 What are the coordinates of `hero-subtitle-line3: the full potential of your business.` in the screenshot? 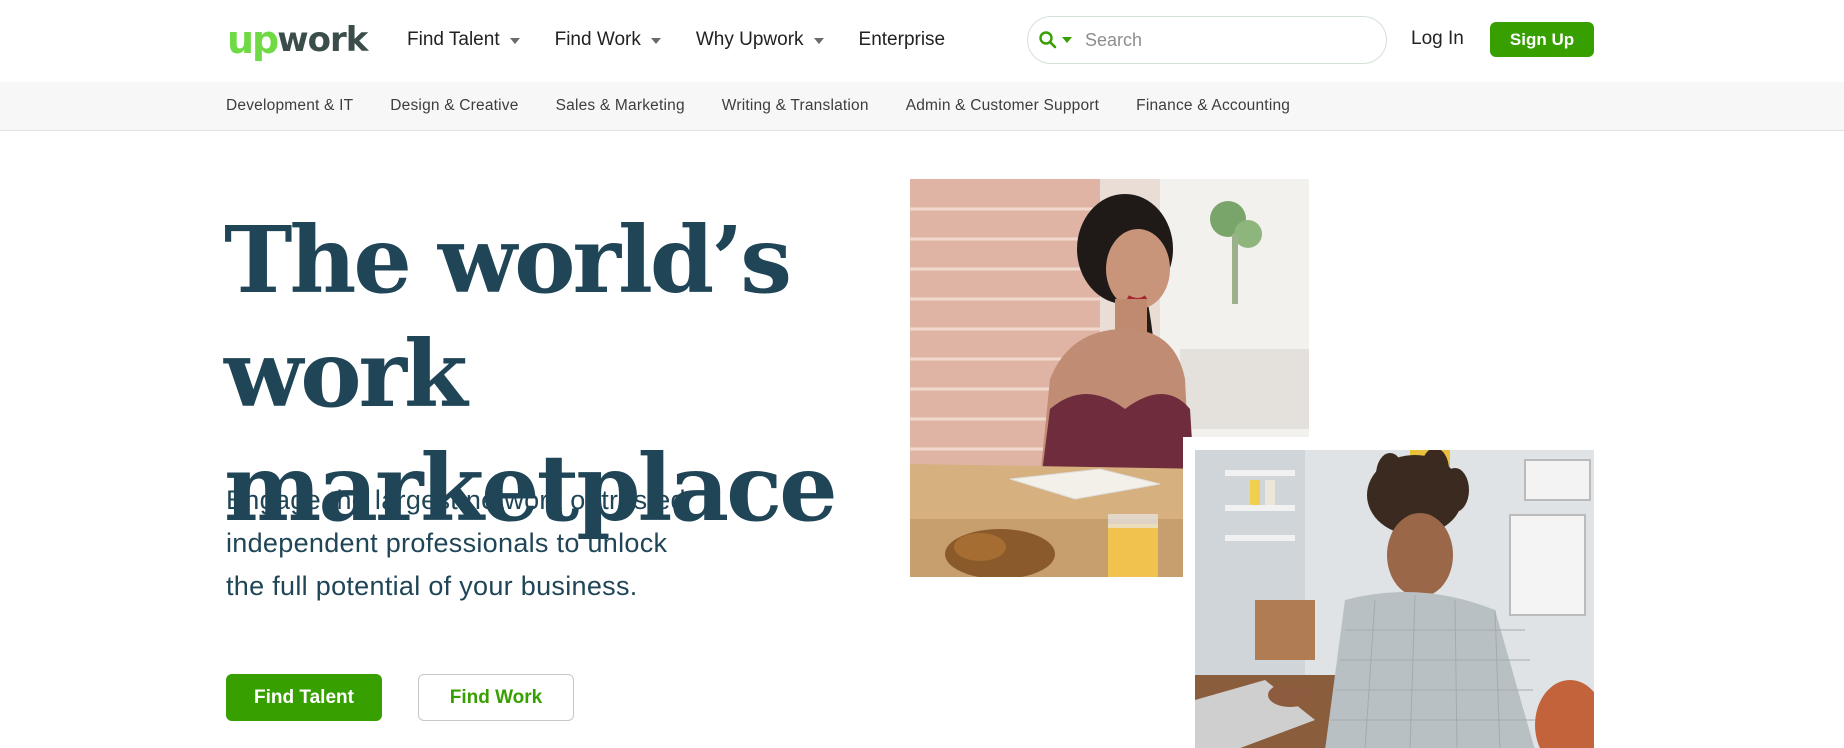 It's located at (432, 586).